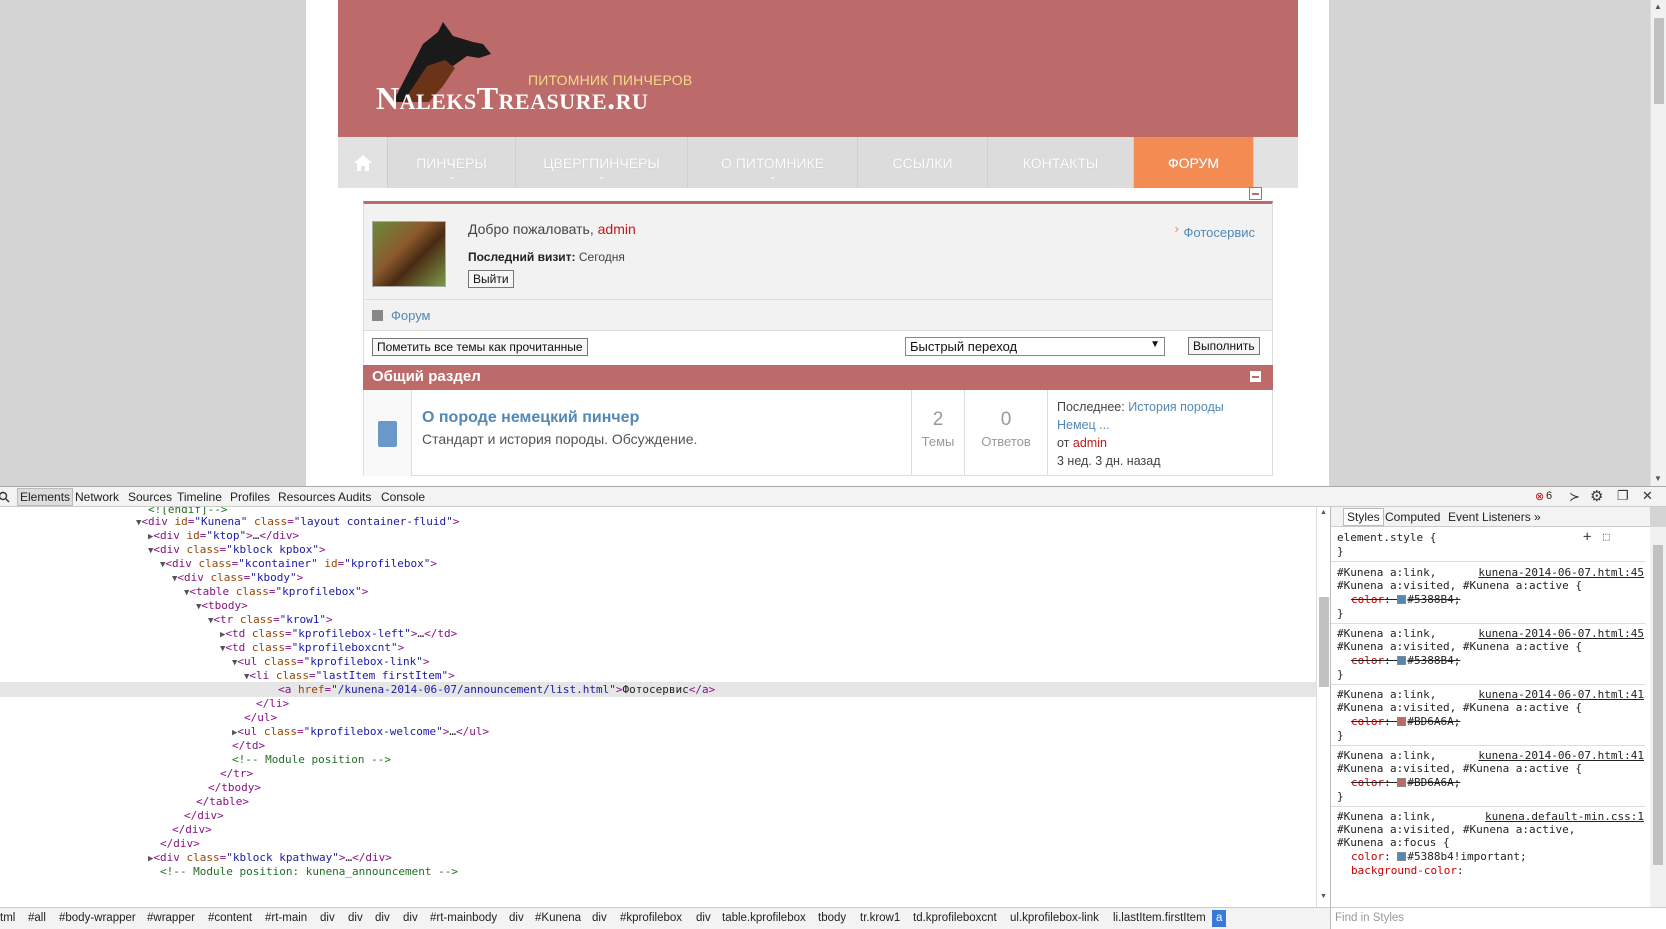 Image resolution: width=1666 pixels, height=929 pixels. What do you see at coordinates (349, 675) in the screenshot?
I see `dom-line: ▼<li class="lastItem firstItem">` at bounding box center [349, 675].